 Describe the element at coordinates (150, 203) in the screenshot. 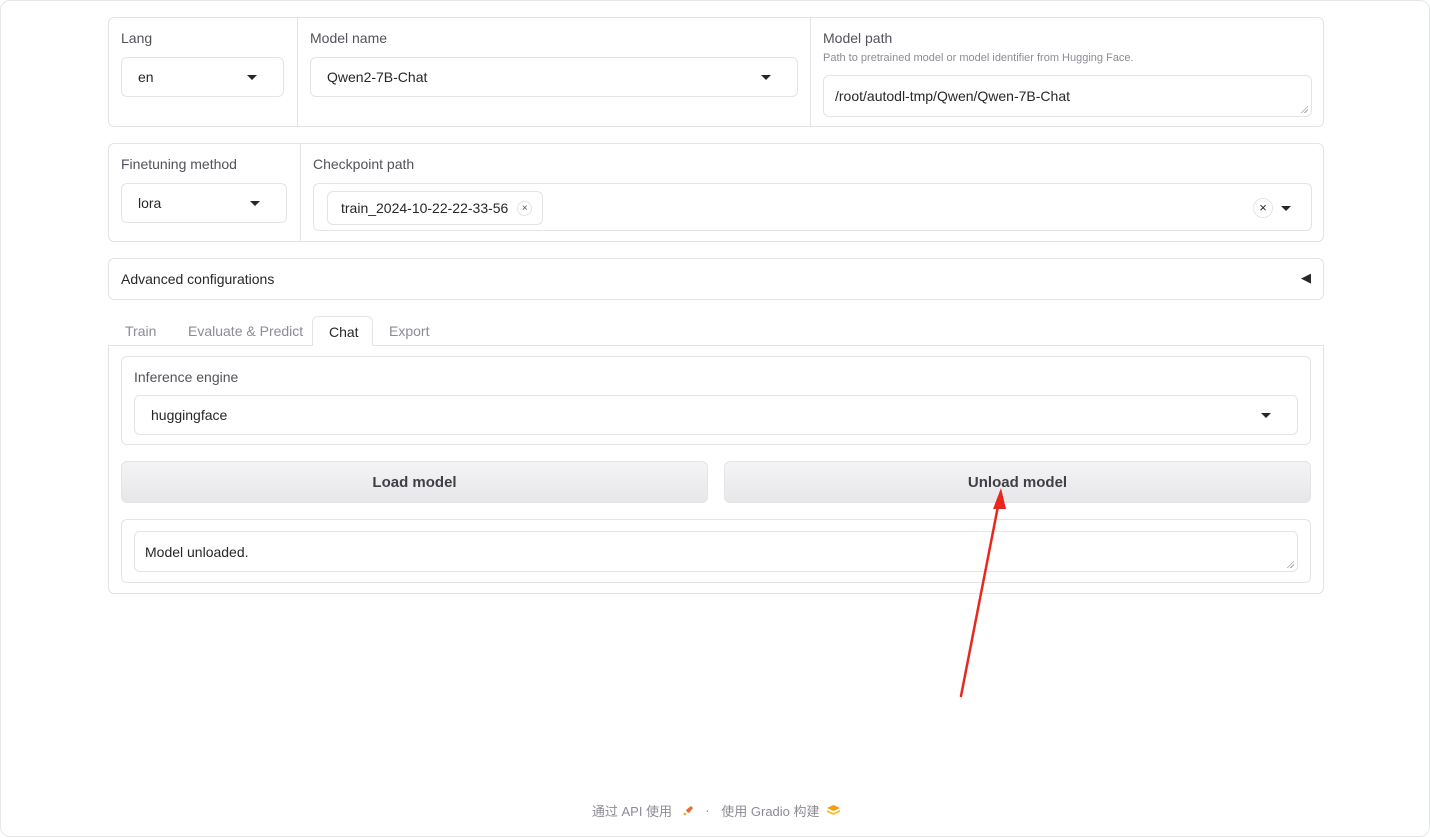

I see `finetune-value: lora` at that location.